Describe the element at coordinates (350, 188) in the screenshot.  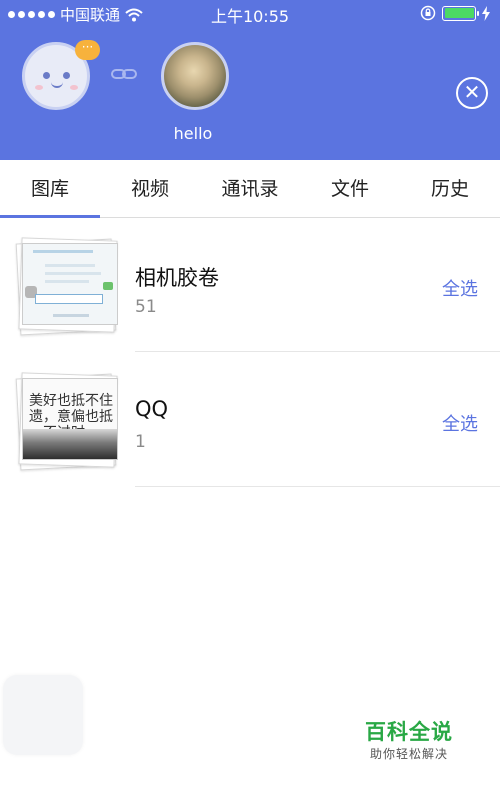
I see `tab-files: 文件` at that location.